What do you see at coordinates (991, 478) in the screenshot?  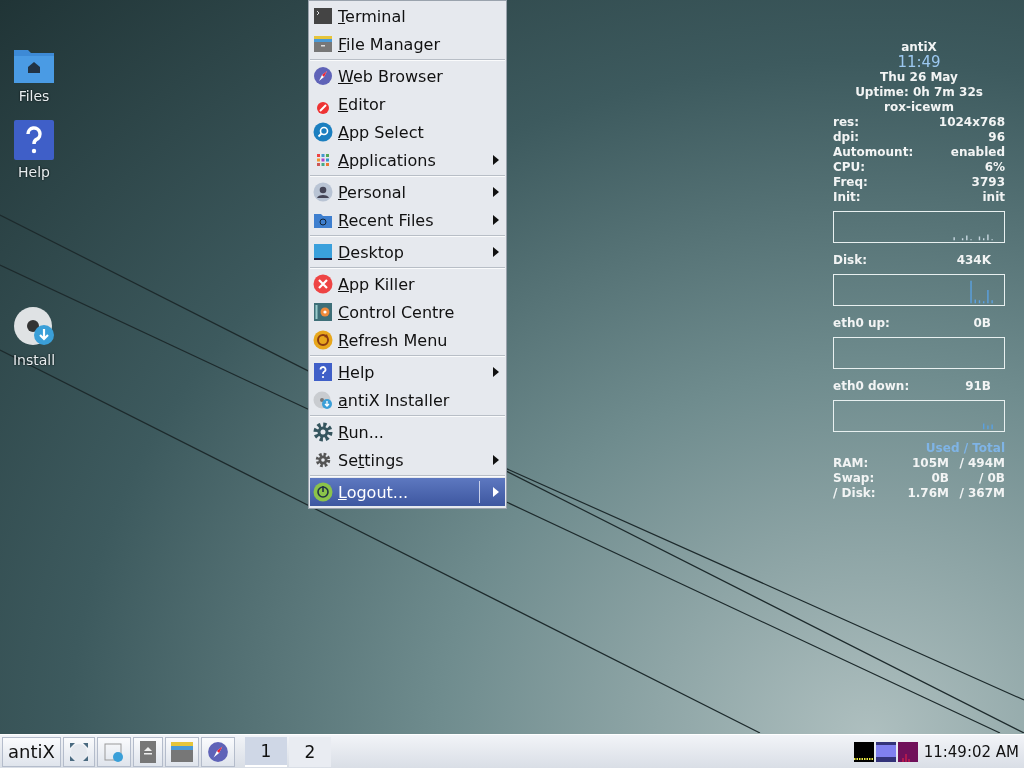 I see `total-value: / 0B` at bounding box center [991, 478].